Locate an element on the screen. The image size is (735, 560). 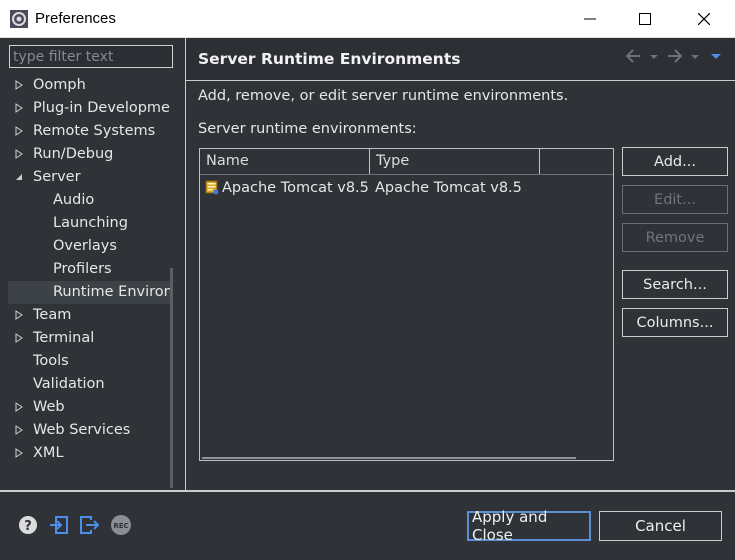
runtime-type-cell: Apache Tomcat v8.5 is located at coordinates (448, 188).